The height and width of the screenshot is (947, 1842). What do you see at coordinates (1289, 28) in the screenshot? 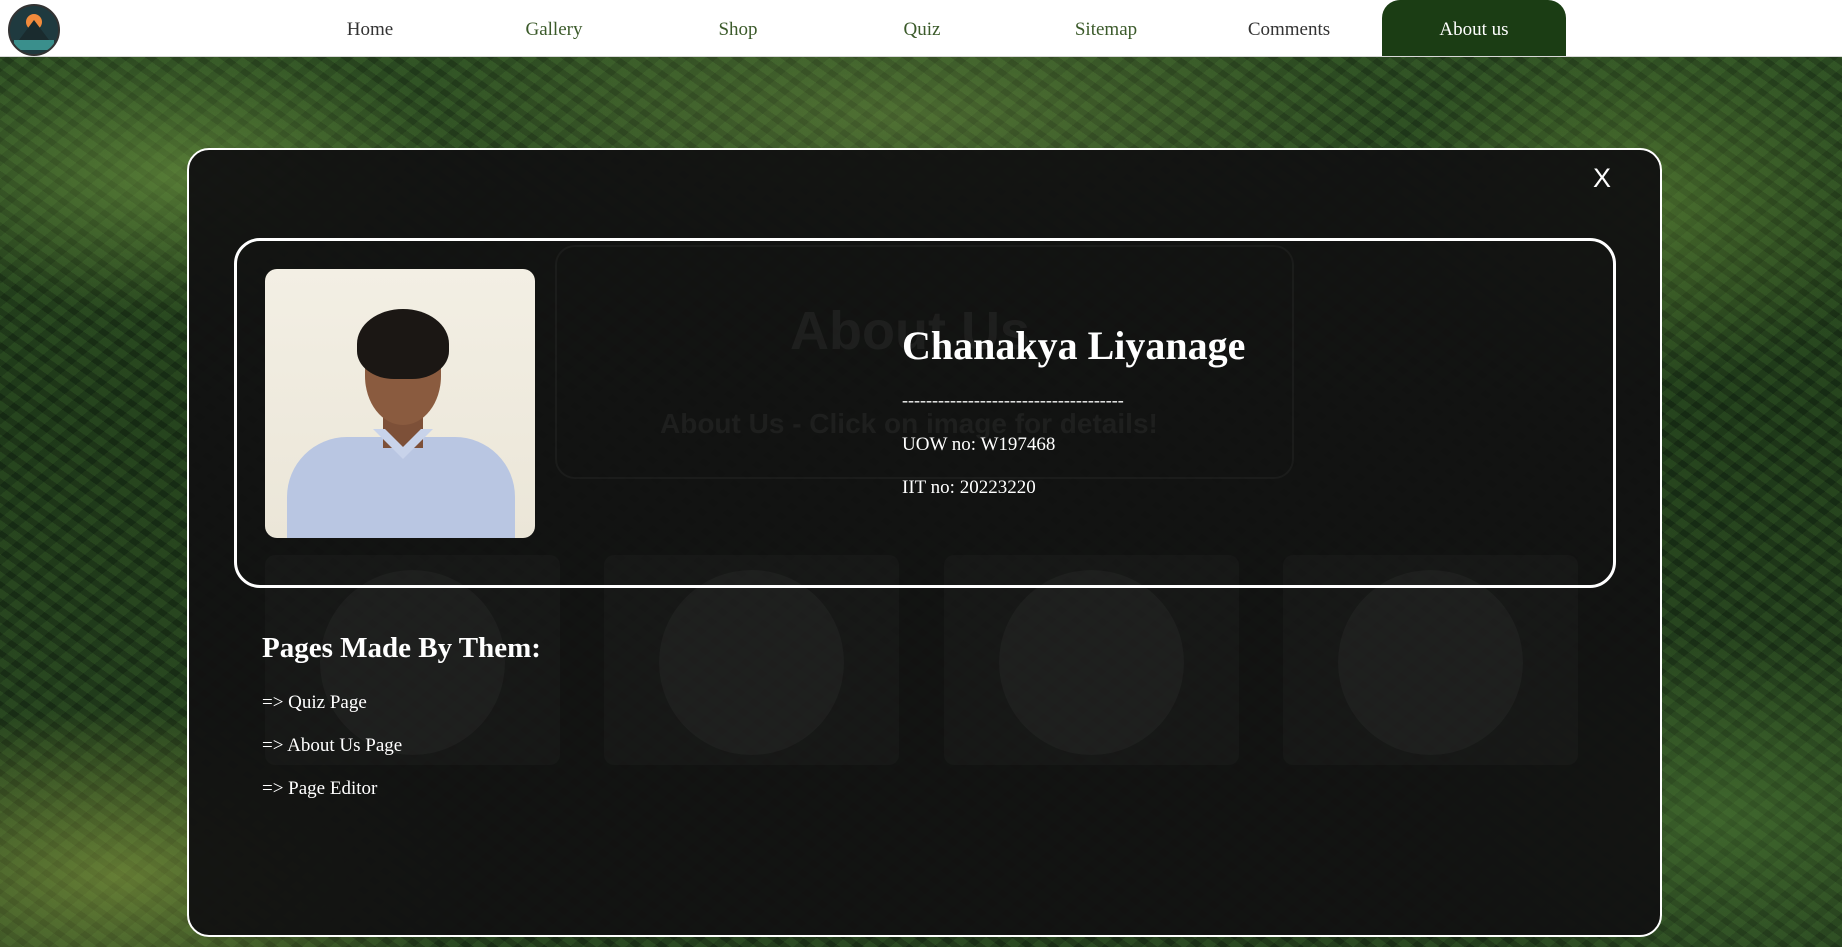
I see `nav-comments: Comments` at bounding box center [1289, 28].